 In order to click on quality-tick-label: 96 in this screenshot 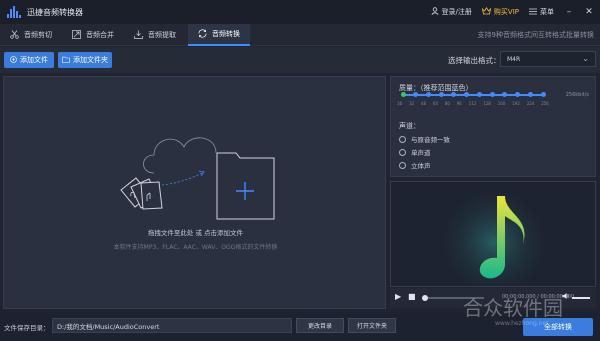, I will do `click(459, 103)`.